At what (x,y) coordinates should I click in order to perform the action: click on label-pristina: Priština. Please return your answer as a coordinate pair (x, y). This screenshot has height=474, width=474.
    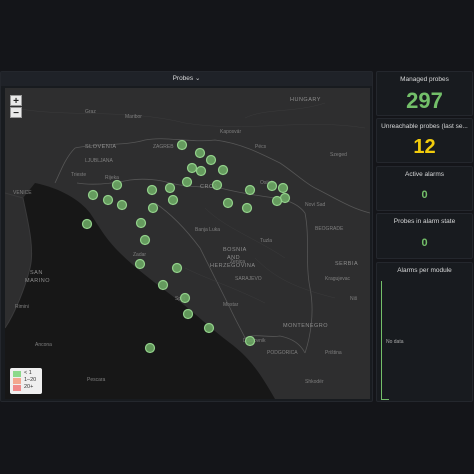
    Looking at the image, I should click on (333, 353).